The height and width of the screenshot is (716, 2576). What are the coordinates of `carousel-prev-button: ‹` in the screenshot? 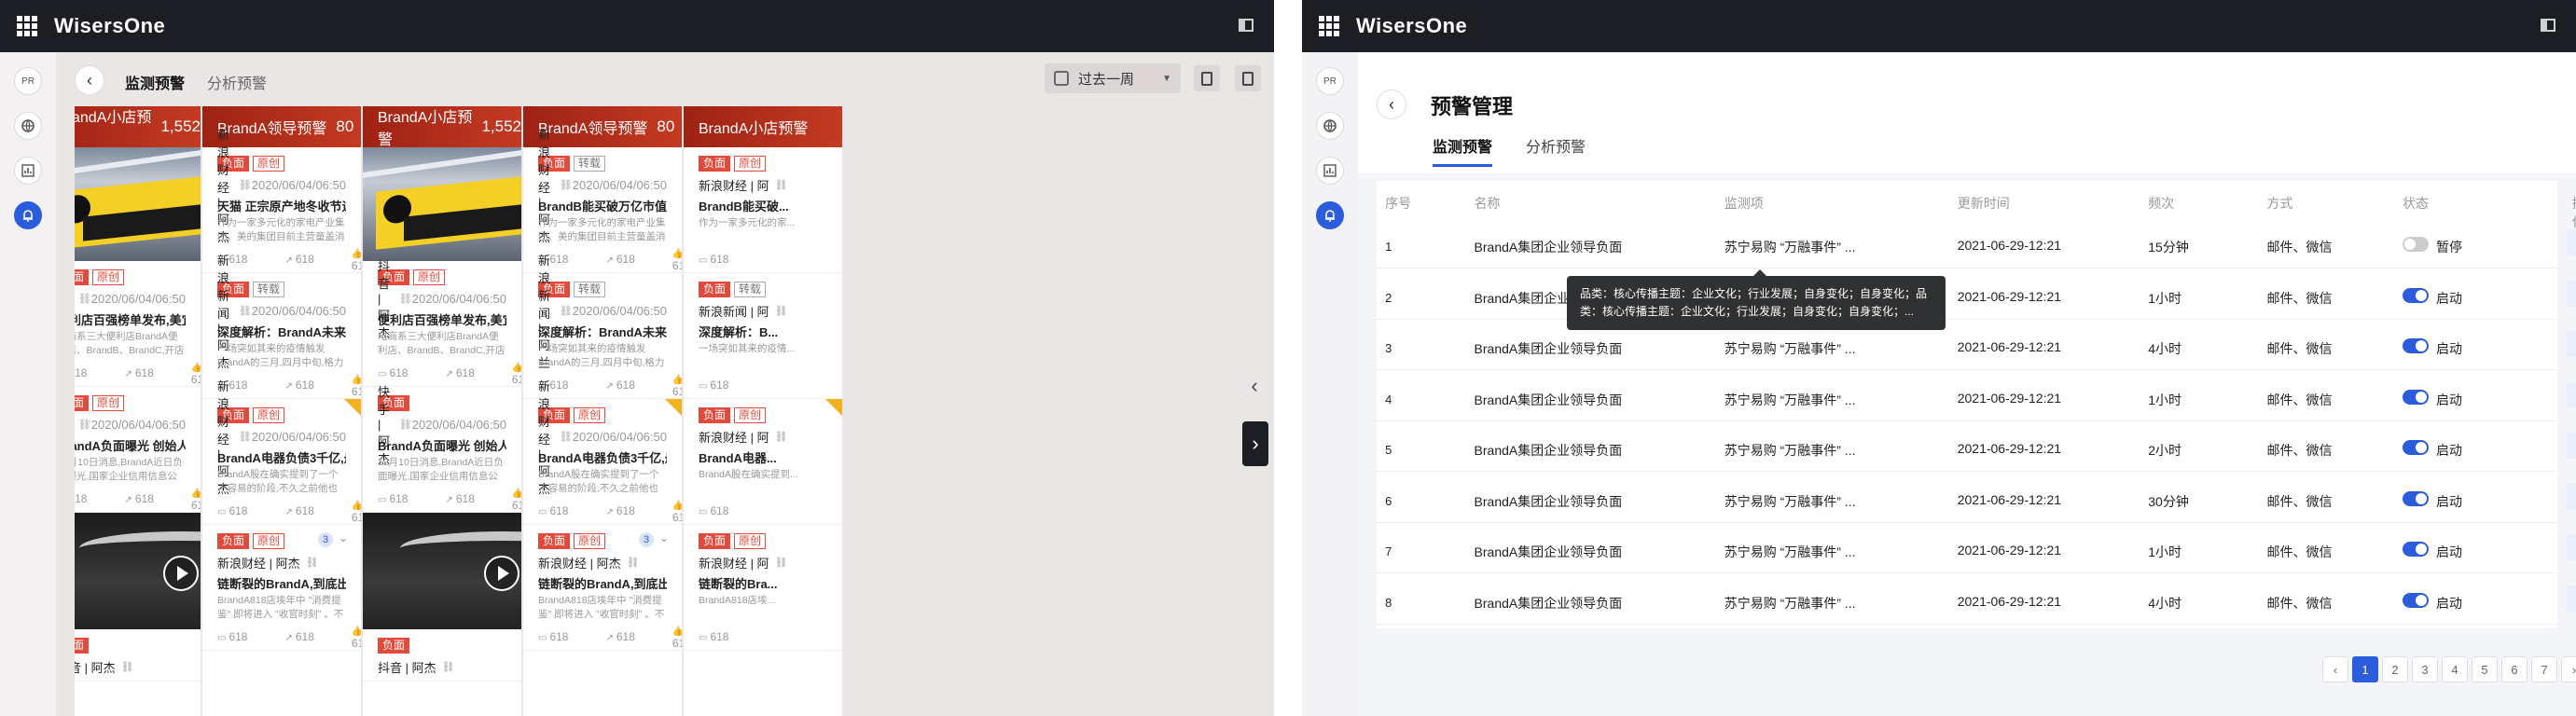 It's located at (1254, 386).